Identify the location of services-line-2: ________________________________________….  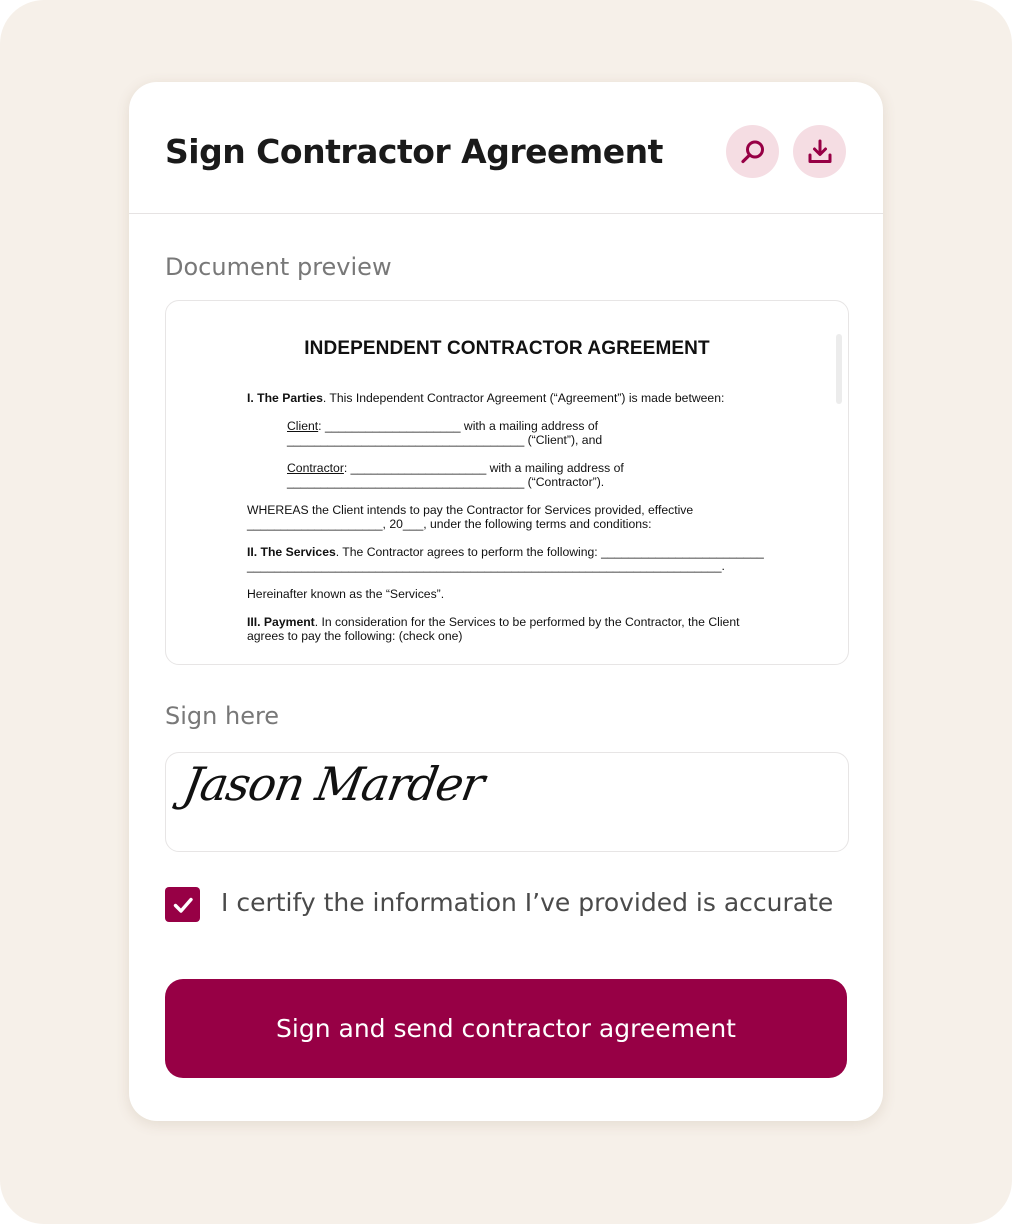
(486, 566).